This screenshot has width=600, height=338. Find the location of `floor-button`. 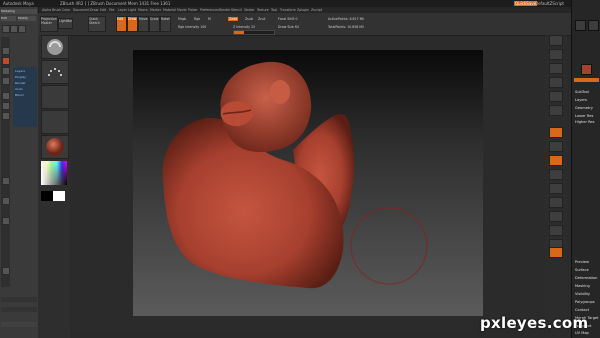

floor-button is located at coordinates (556, 146).